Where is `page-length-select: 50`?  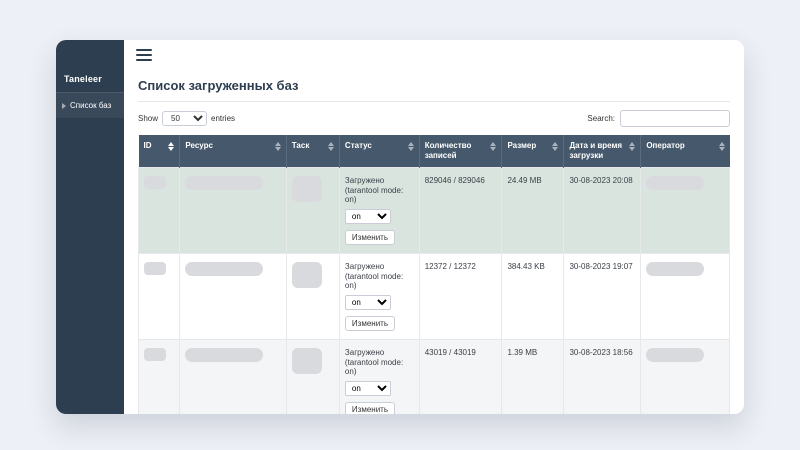 page-length-select: 50 is located at coordinates (185, 118).